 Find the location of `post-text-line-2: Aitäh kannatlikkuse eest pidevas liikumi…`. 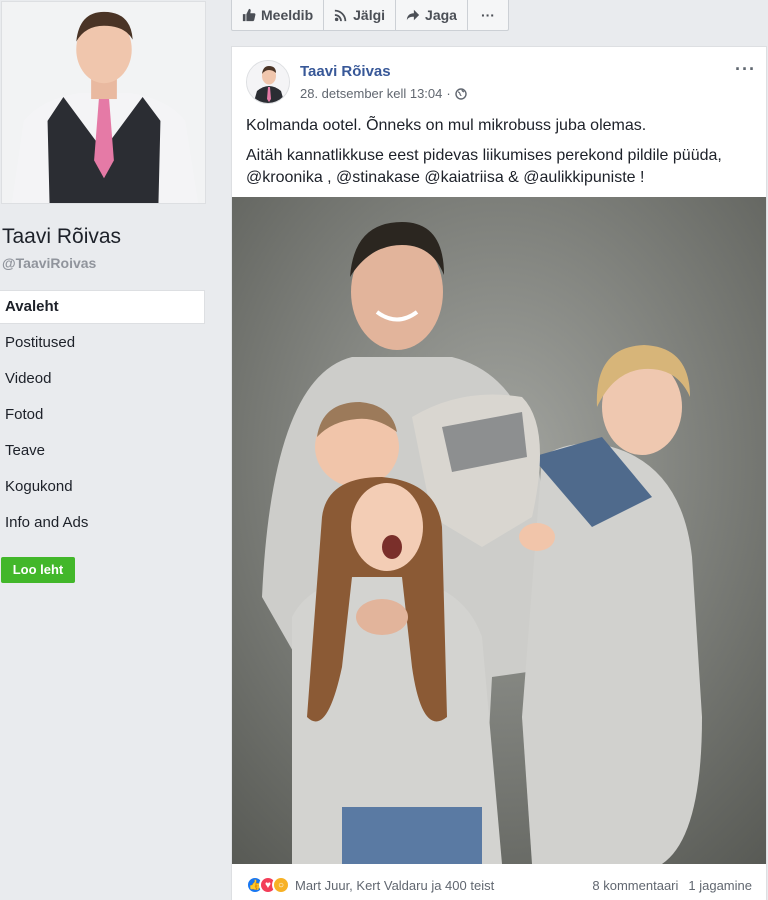

post-text-line-2: Aitäh kannatlikkuse eest pidevas liikumi… is located at coordinates (484, 166).